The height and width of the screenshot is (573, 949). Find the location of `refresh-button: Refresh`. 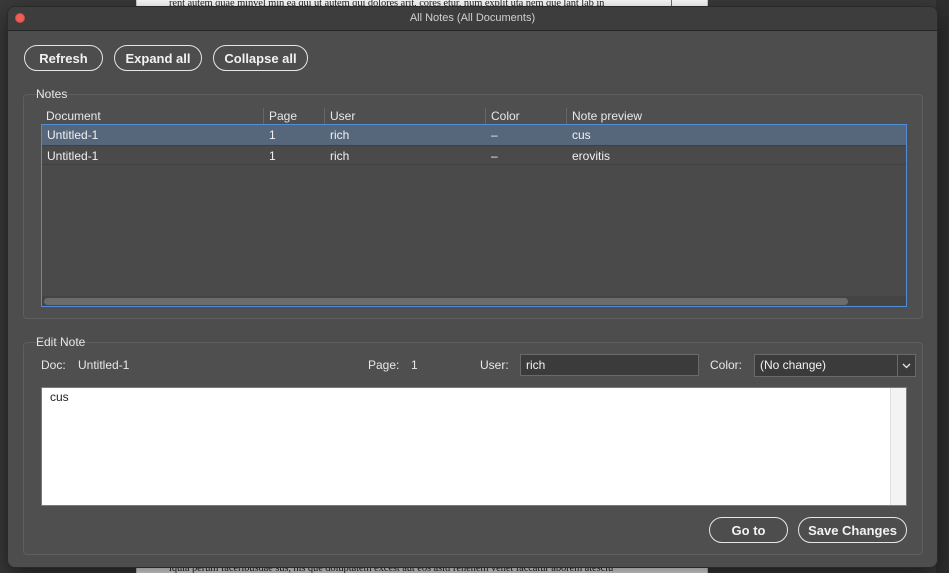

refresh-button: Refresh is located at coordinates (63, 58).